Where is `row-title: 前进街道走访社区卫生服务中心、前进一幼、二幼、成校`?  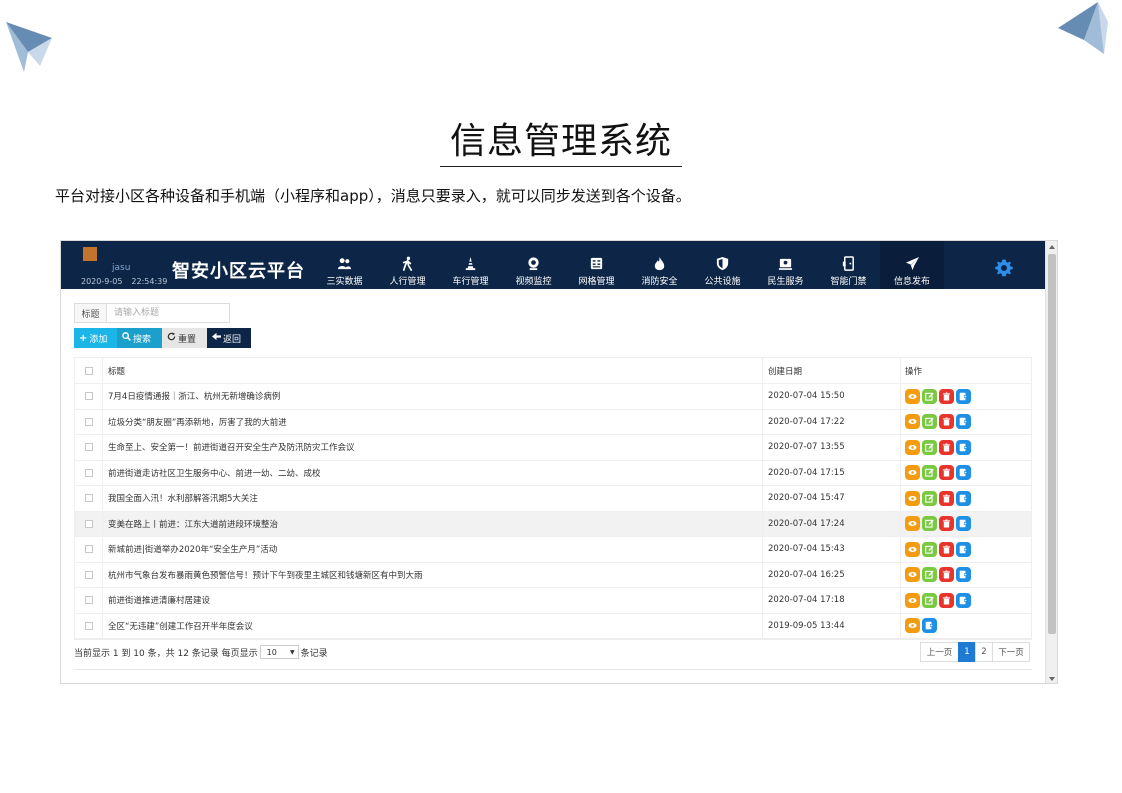 row-title: 前进街道走访社区卫生服务中心、前进一幼、二幼、成校 is located at coordinates (433, 472).